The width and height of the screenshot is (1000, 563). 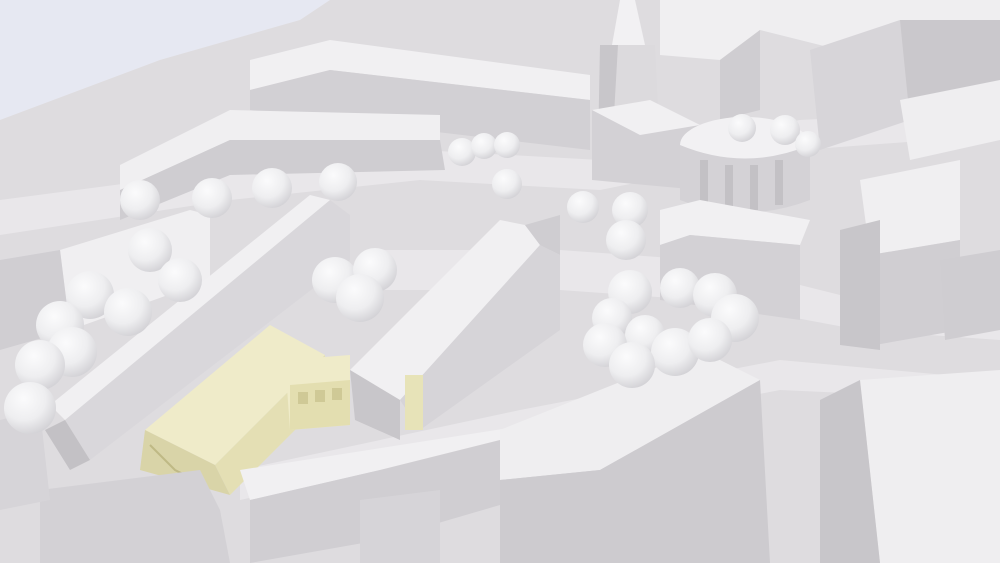 What do you see at coordinates (414, 402) in the screenshot?
I see `glass-facade` at bounding box center [414, 402].